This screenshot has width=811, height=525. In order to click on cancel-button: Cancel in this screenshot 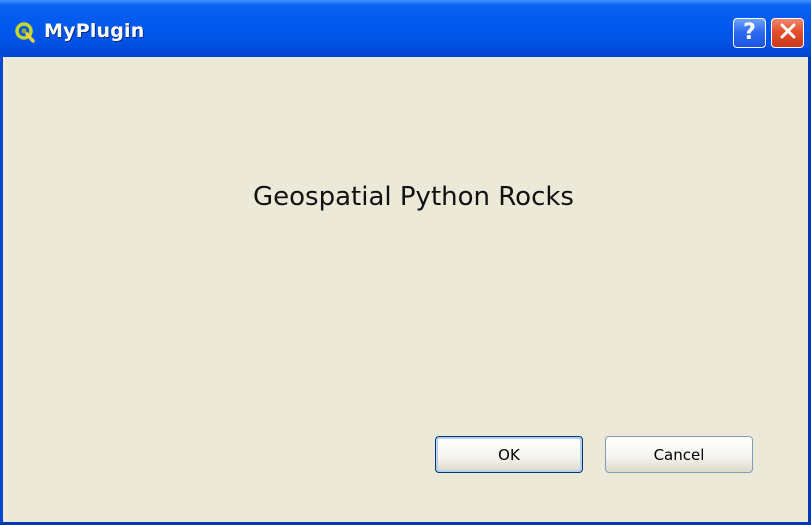, I will do `click(679, 454)`.